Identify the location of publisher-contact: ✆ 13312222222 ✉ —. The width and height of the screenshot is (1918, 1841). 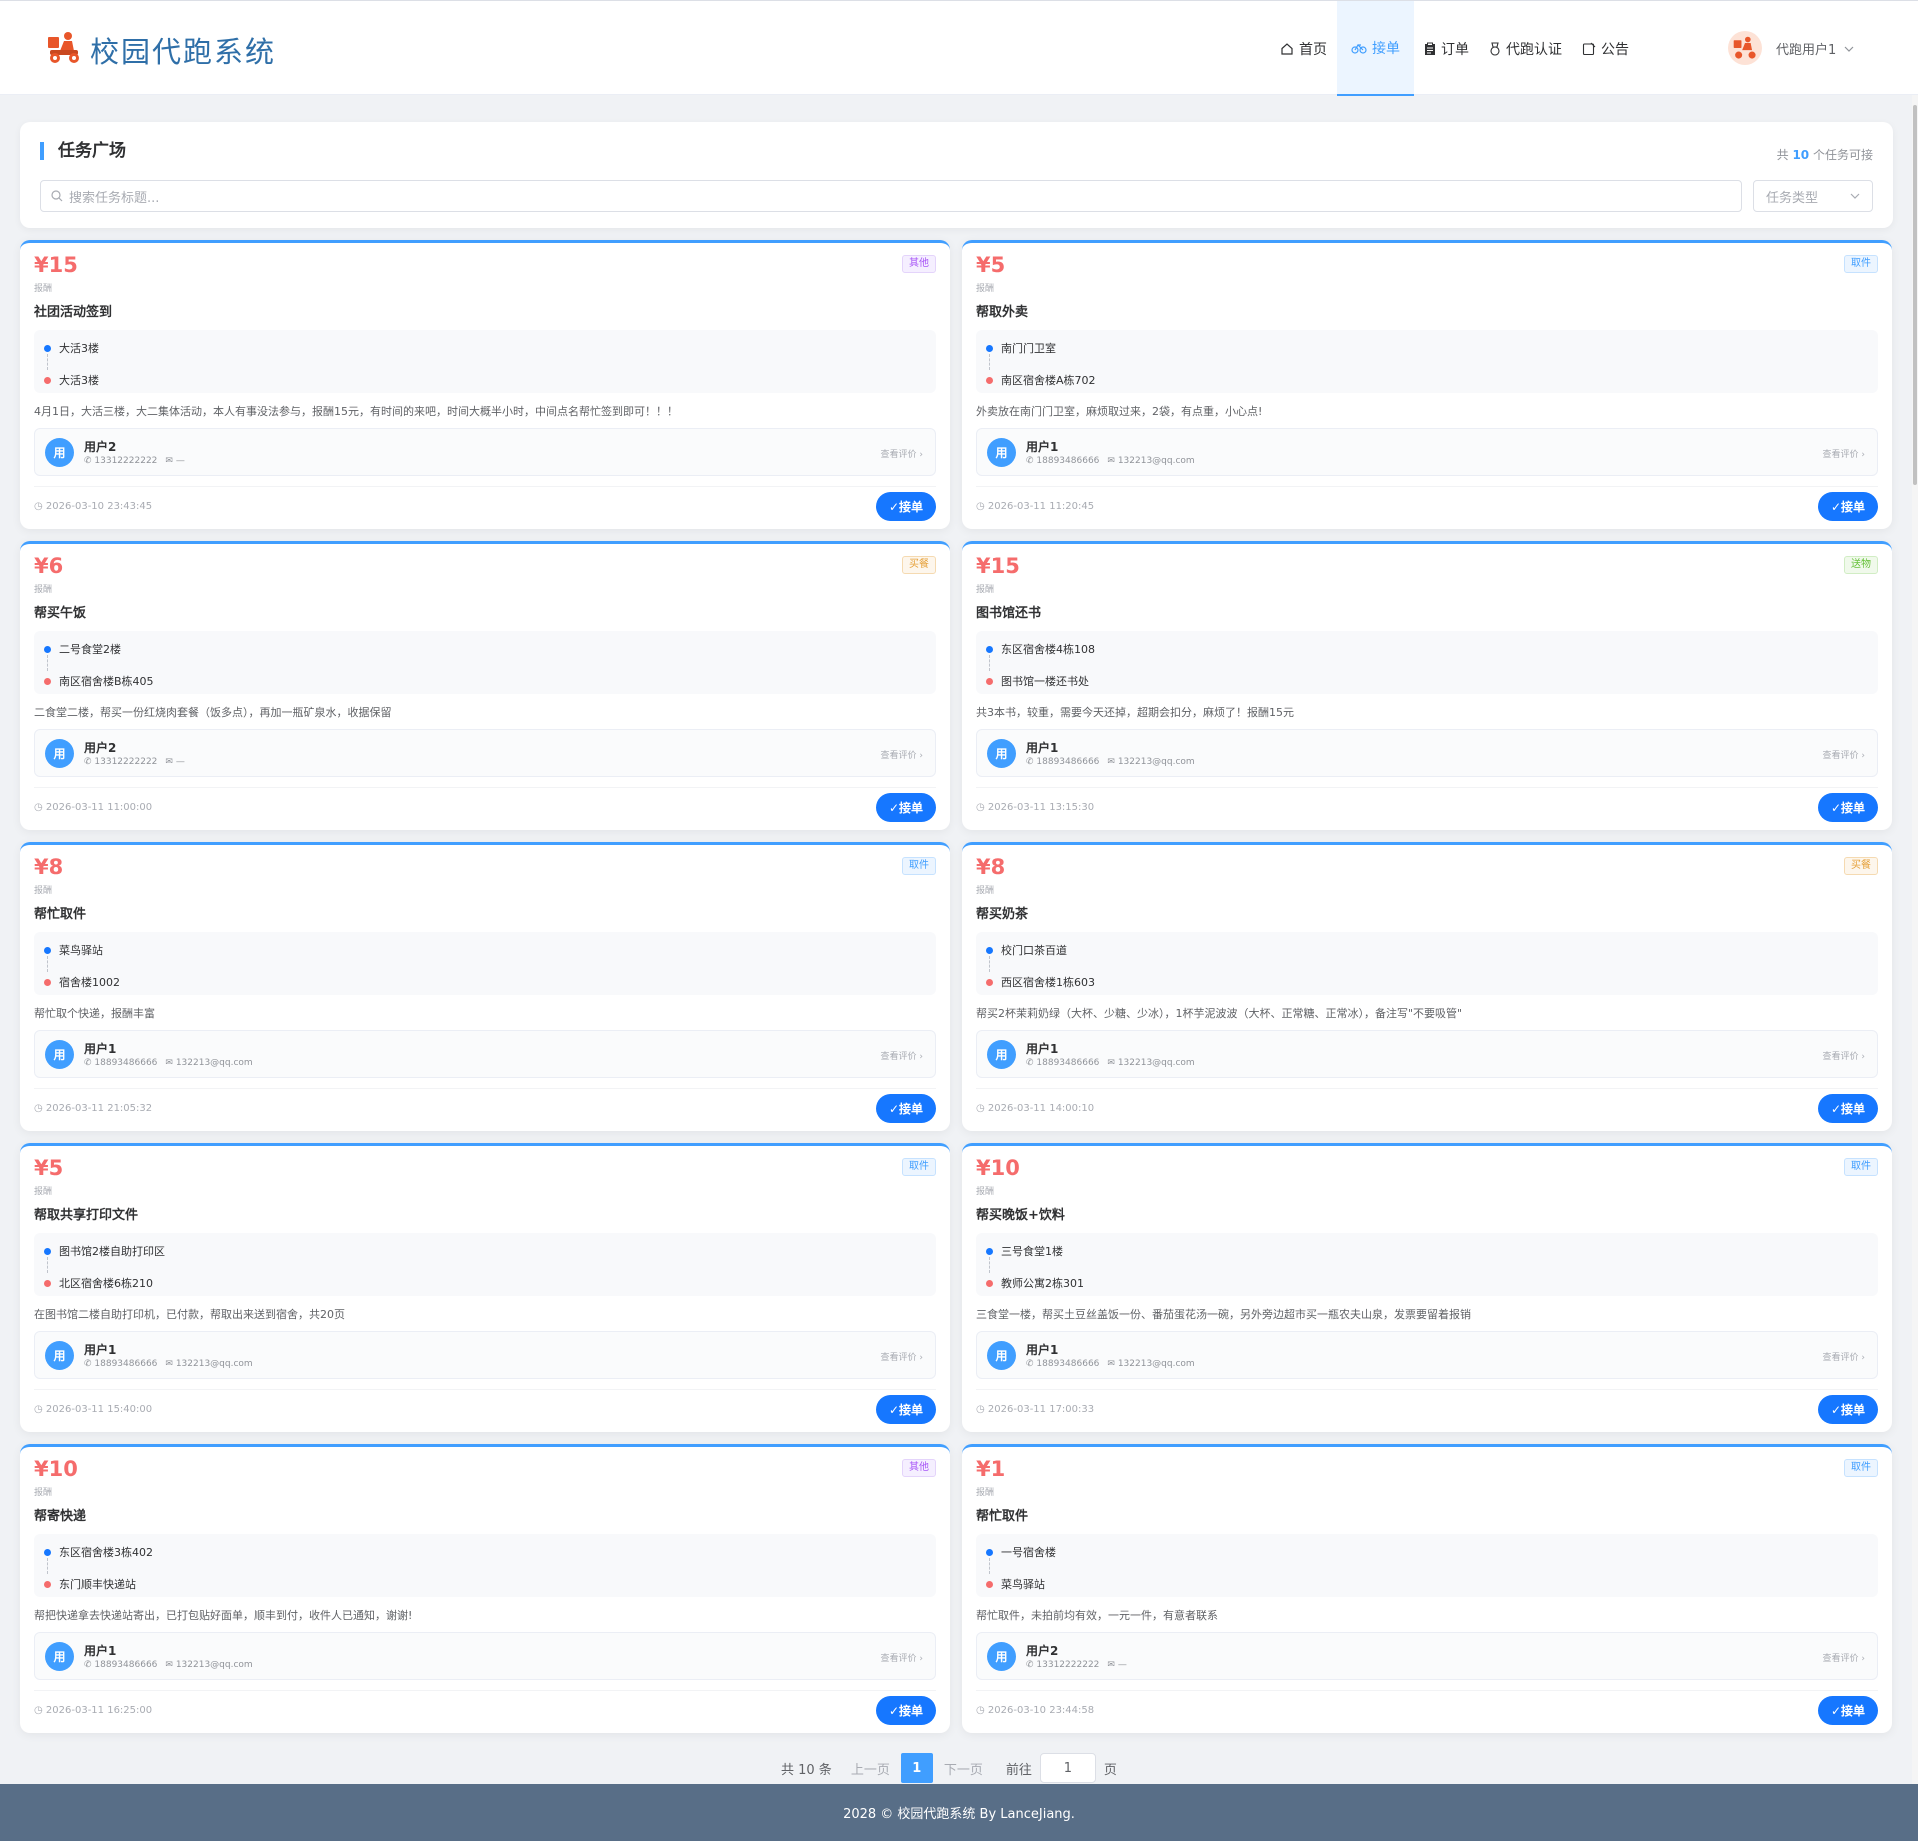
(1076, 1665).